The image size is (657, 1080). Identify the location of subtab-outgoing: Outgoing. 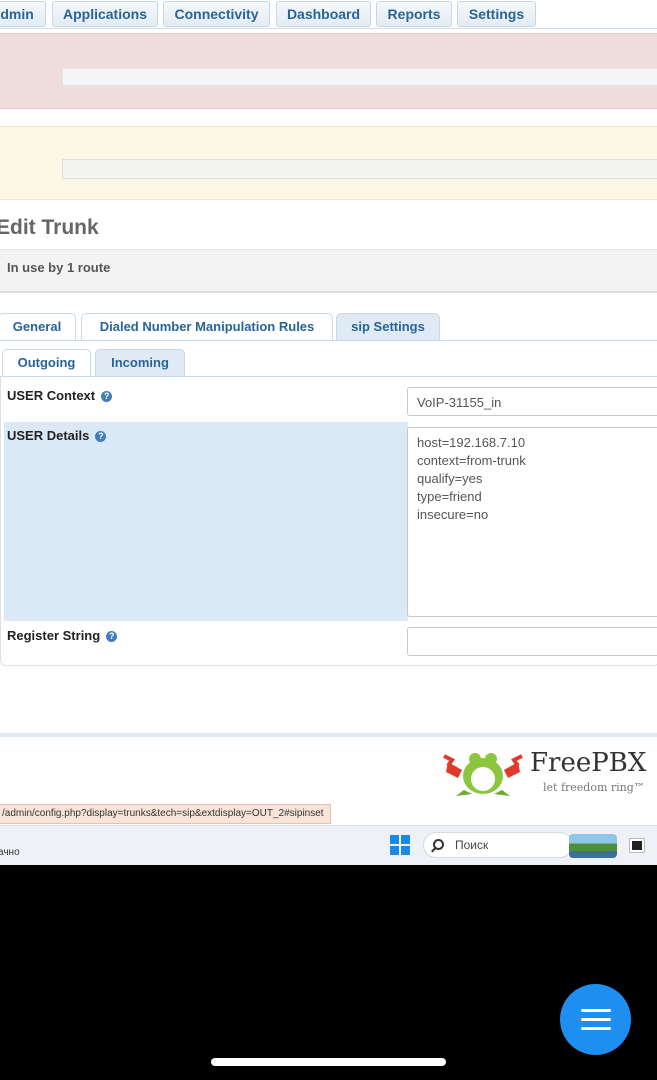
(46, 363).